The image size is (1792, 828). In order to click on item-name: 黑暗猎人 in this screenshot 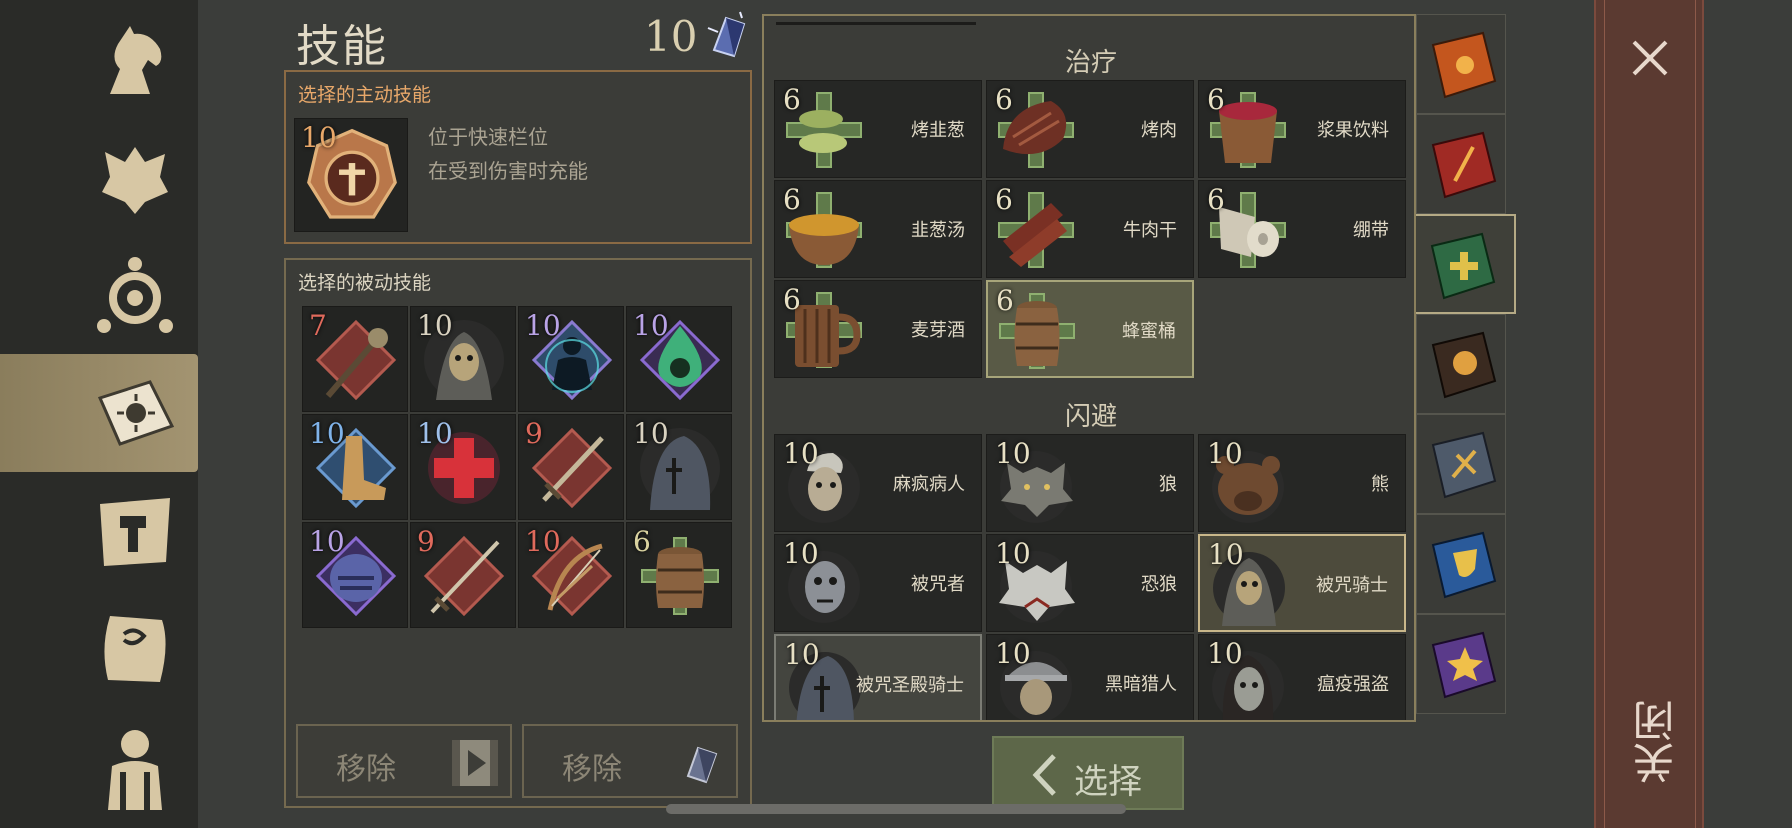, I will do `click(1141, 684)`.